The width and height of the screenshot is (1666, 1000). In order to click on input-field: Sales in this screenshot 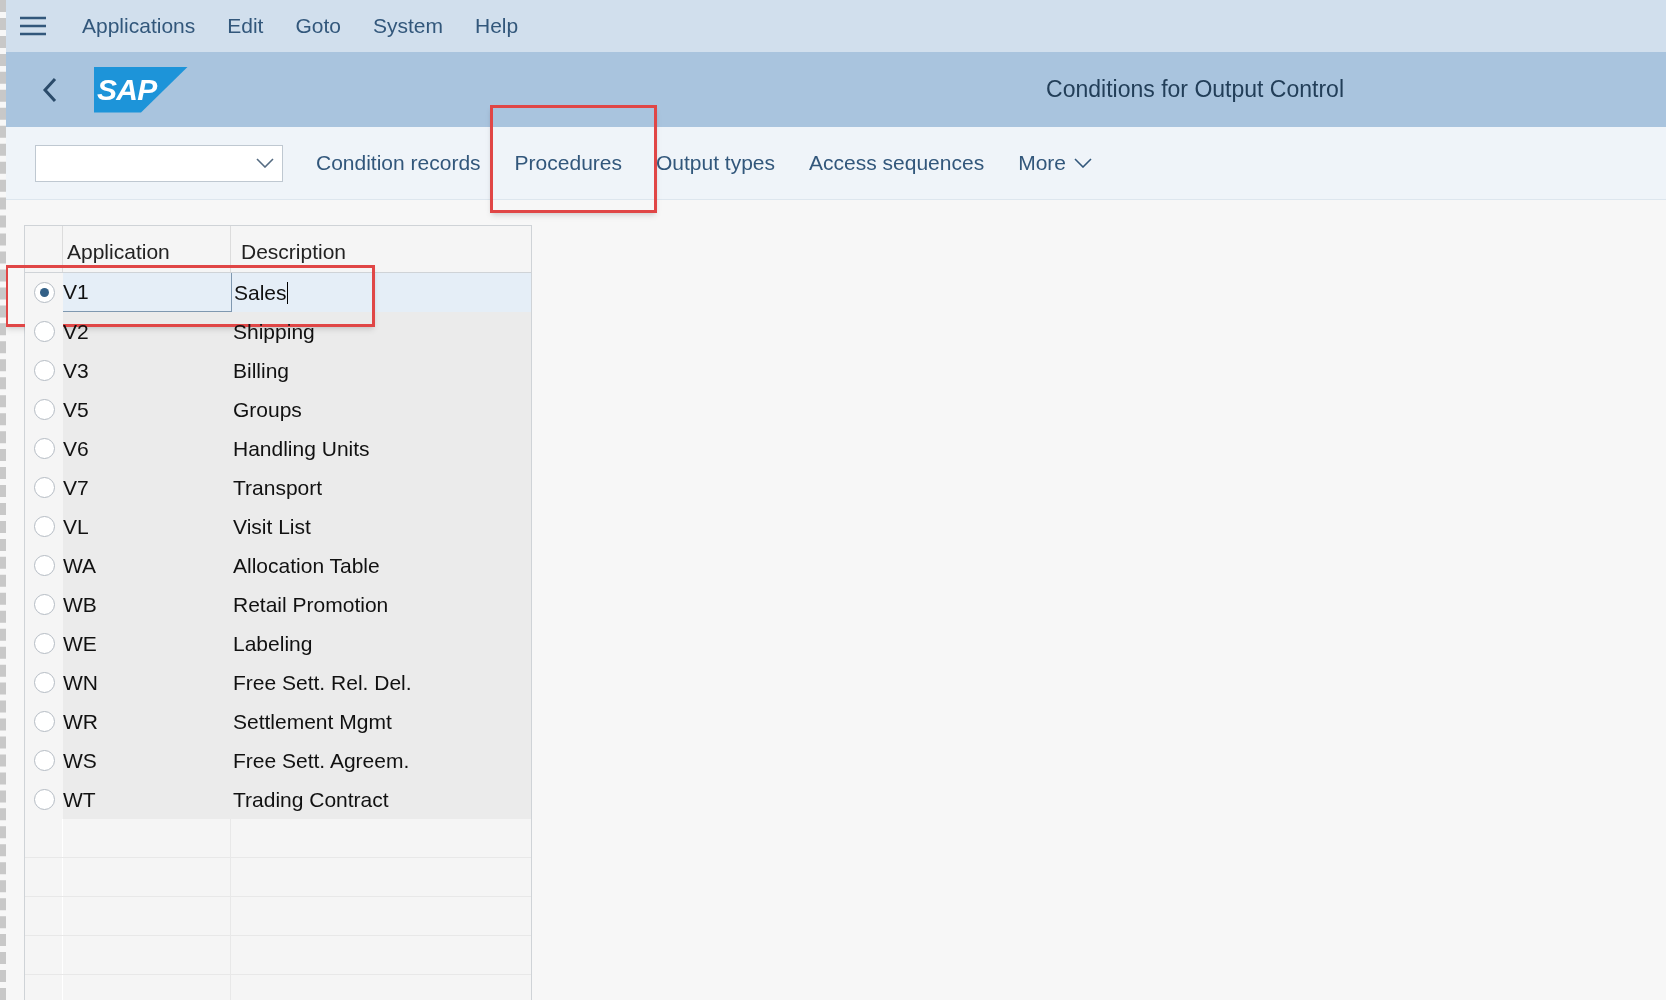, I will do `click(381, 292)`.